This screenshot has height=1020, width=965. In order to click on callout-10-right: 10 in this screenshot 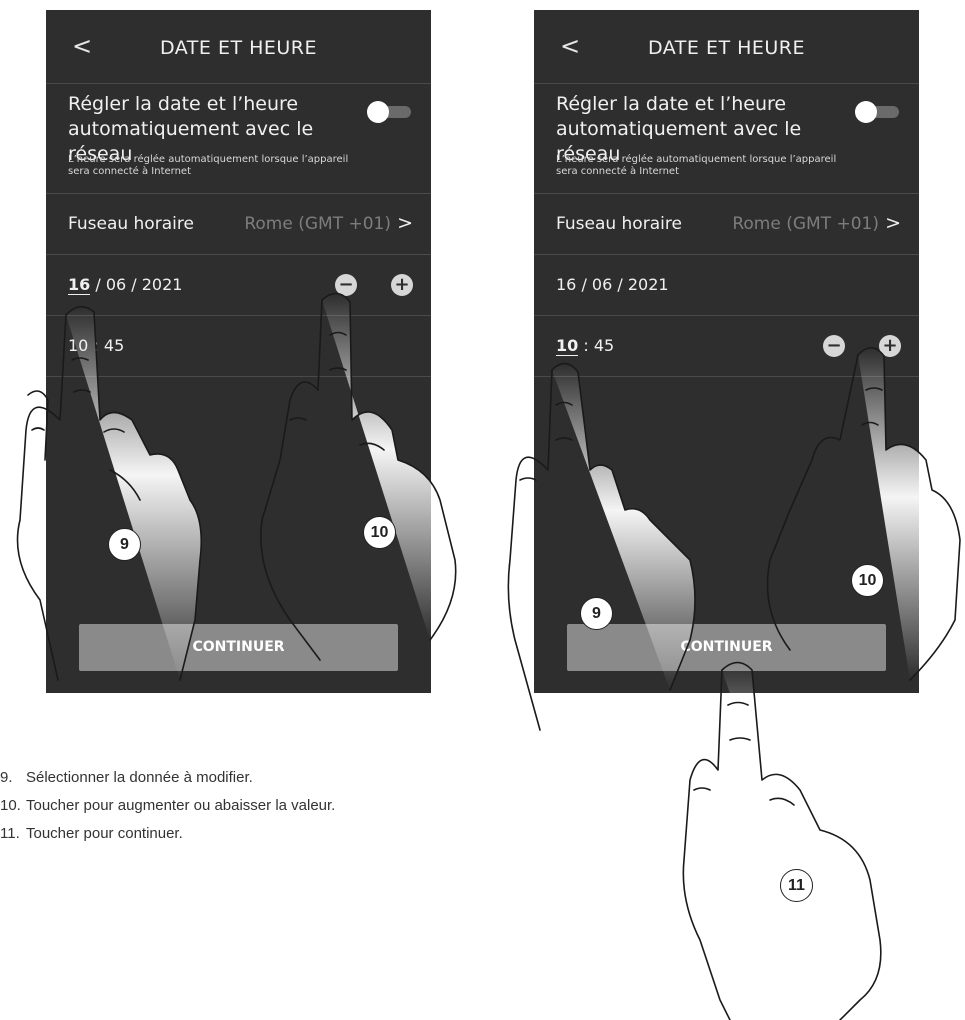, I will do `click(867, 580)`.